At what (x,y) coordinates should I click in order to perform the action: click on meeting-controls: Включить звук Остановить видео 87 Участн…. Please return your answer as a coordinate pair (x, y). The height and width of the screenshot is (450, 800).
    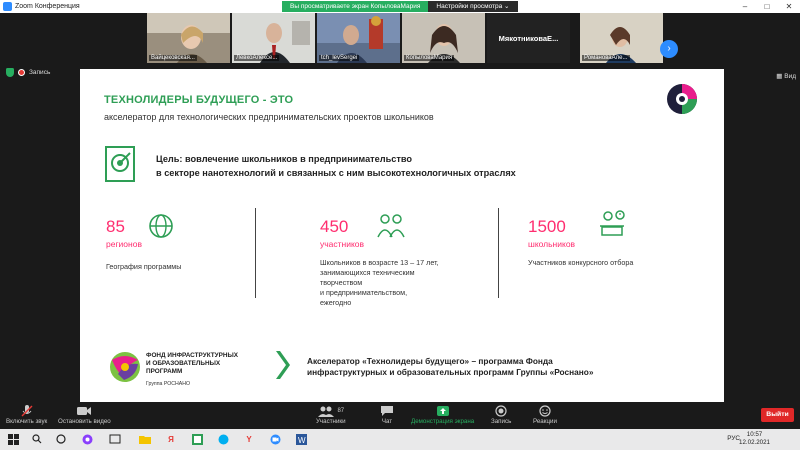
    Looking at the image, I should click on (400, 415).